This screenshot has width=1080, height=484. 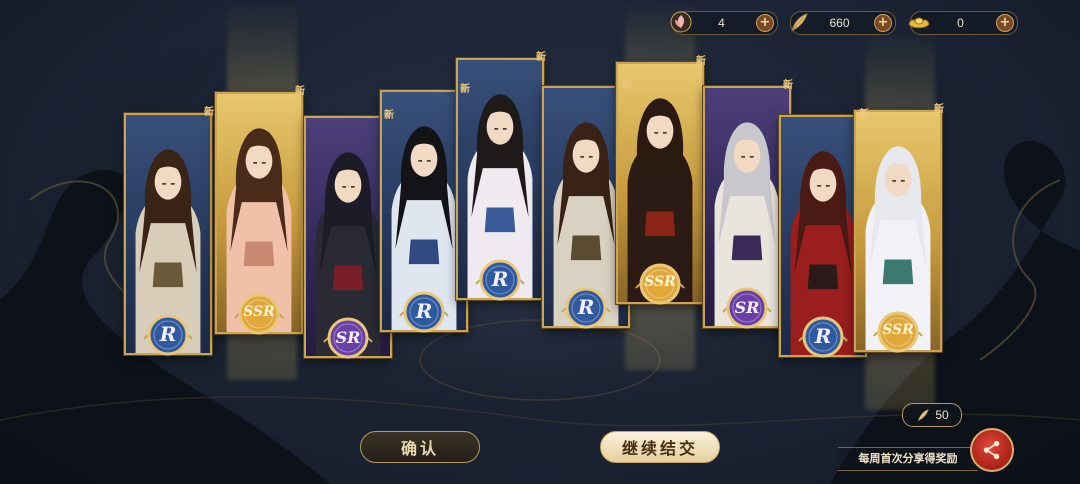 What do you see at coordinates (942, 415) in the screenshot?
I see `share-reward-count: 50` at bounding box center [942, 415].